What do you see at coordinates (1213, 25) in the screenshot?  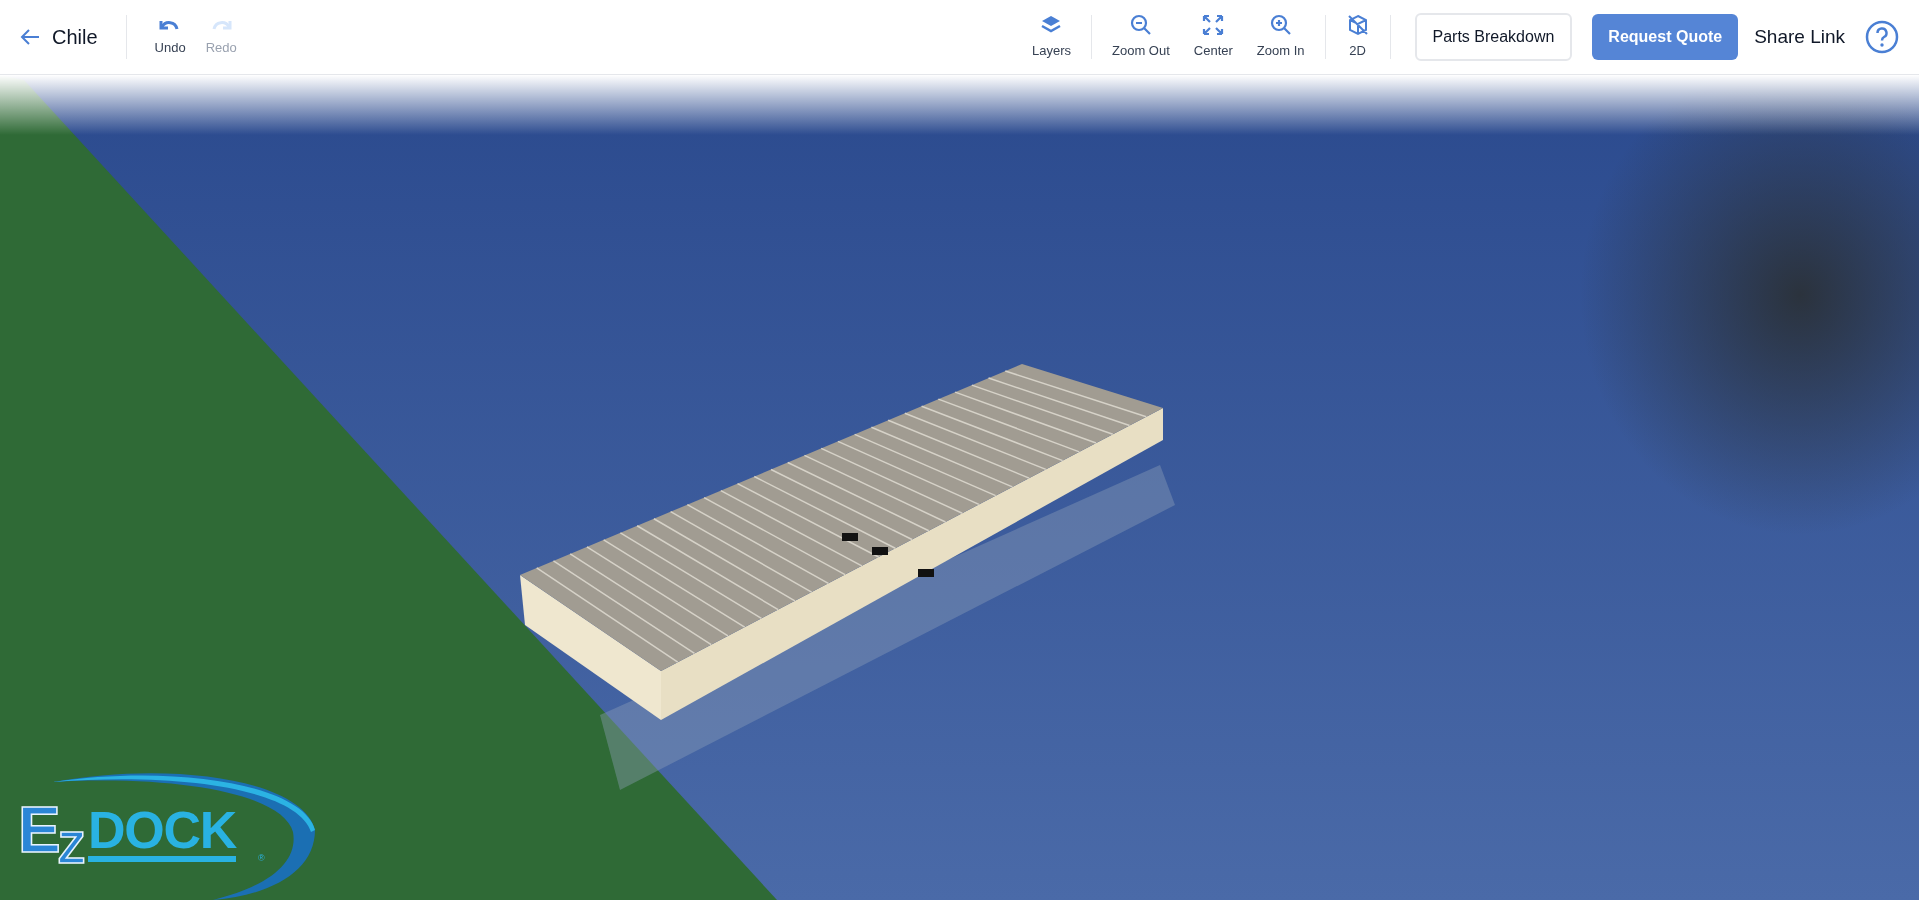 I see `expand-arrows-icon` at bounding box center [1213, 25].